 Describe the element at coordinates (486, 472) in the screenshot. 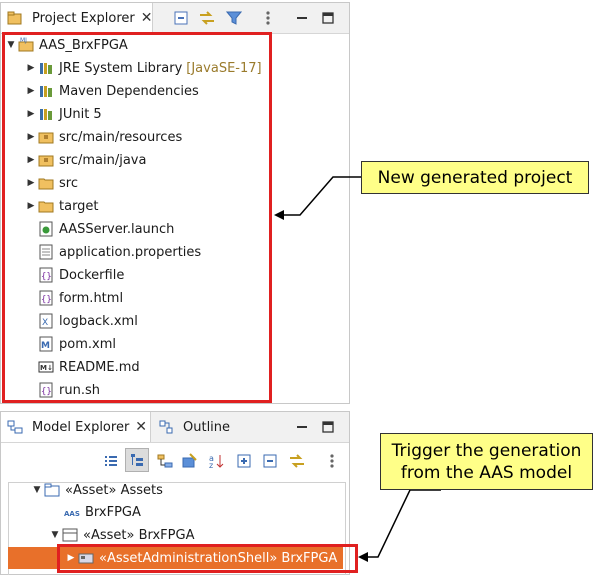

I see `callout-text-line2: from the AAS model` at that location.